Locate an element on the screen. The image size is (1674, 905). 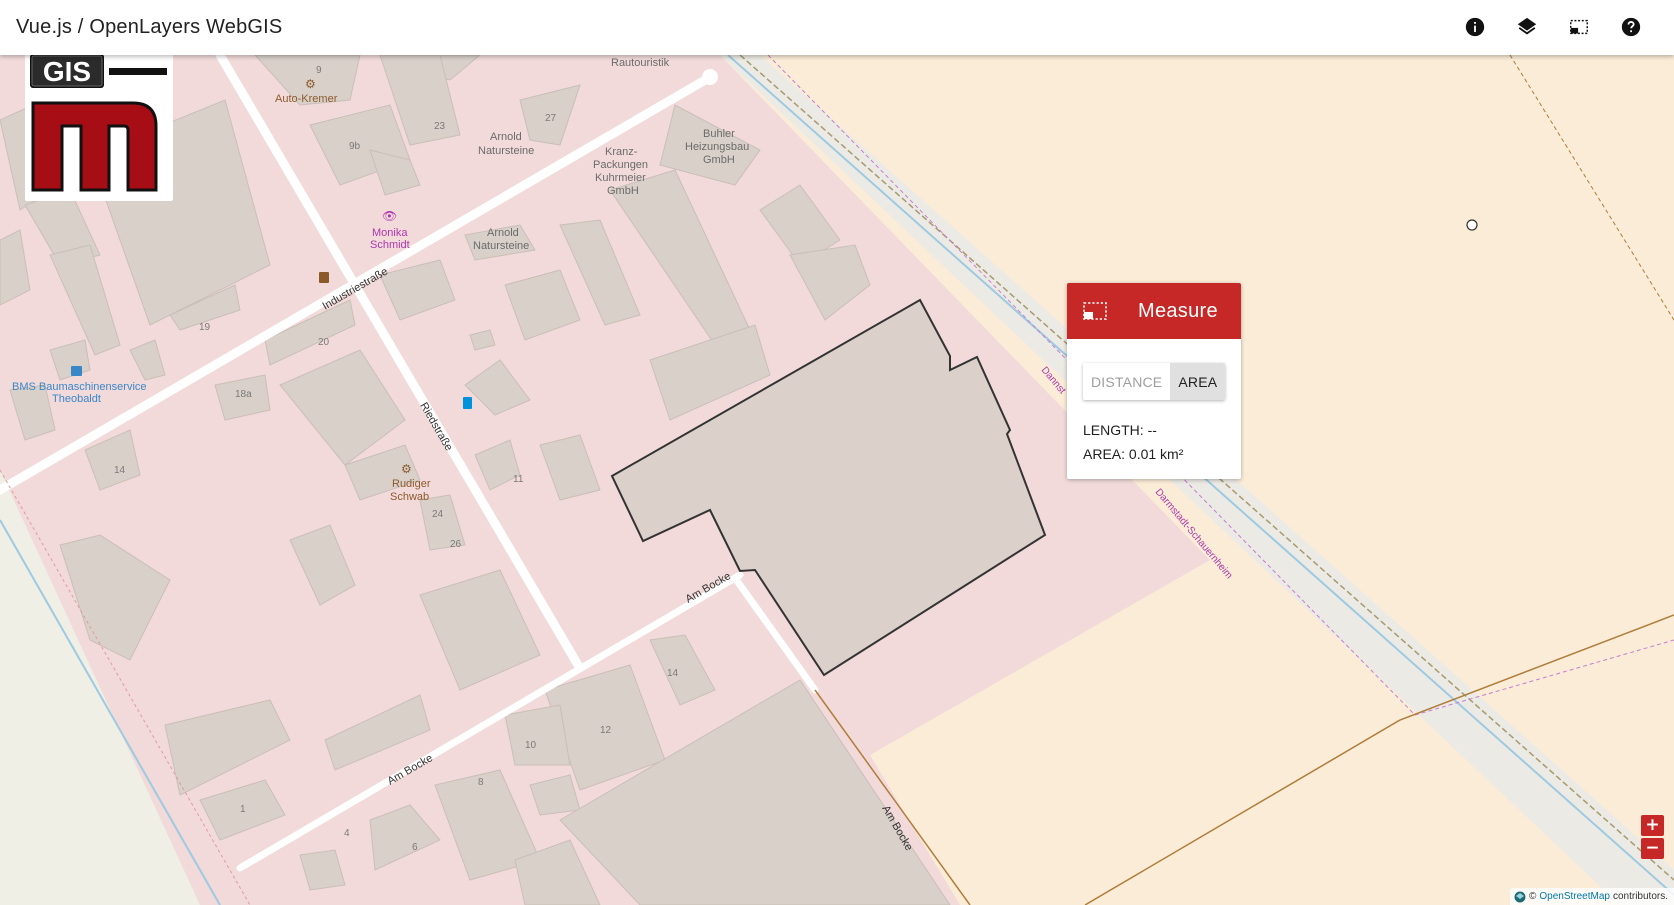
house-number: 12 is located at coordinates (606, 730).